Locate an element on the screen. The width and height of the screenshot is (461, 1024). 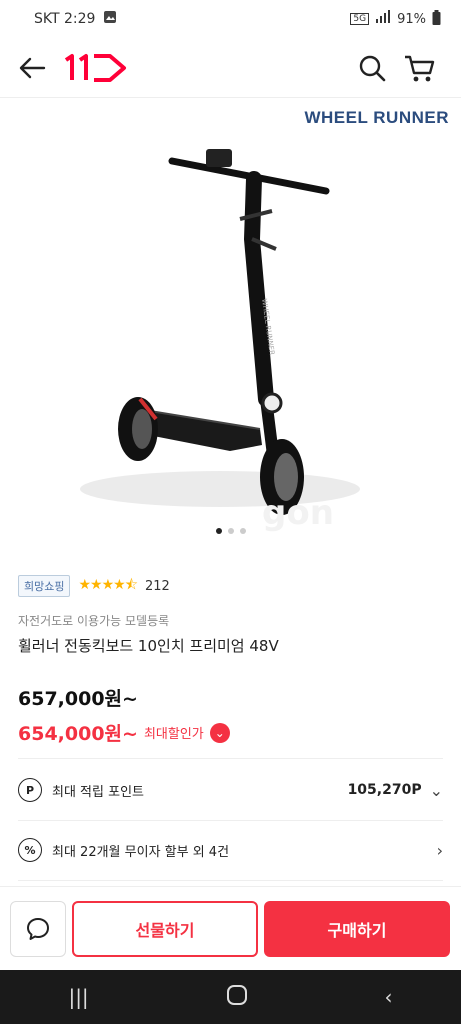
status-bar: SKT 2:29 5G 91% is located at coordinates (230, 19).